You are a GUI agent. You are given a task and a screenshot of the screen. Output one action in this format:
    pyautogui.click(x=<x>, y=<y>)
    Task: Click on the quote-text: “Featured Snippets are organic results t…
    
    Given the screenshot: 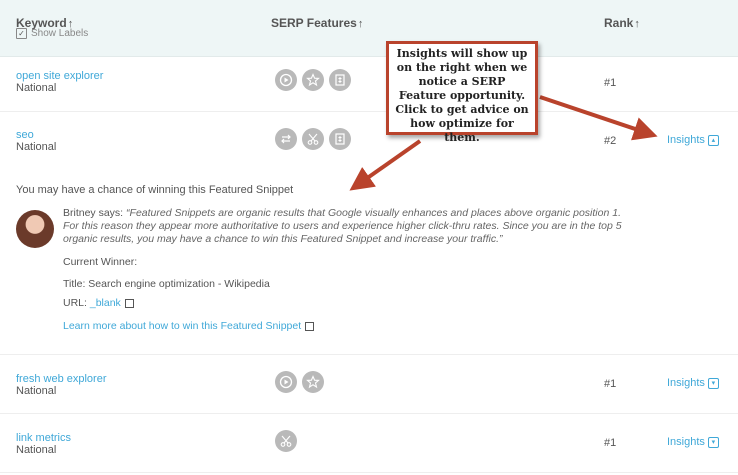 What is the action you would take?
    pyautogui.click(x=342, y=226)
    